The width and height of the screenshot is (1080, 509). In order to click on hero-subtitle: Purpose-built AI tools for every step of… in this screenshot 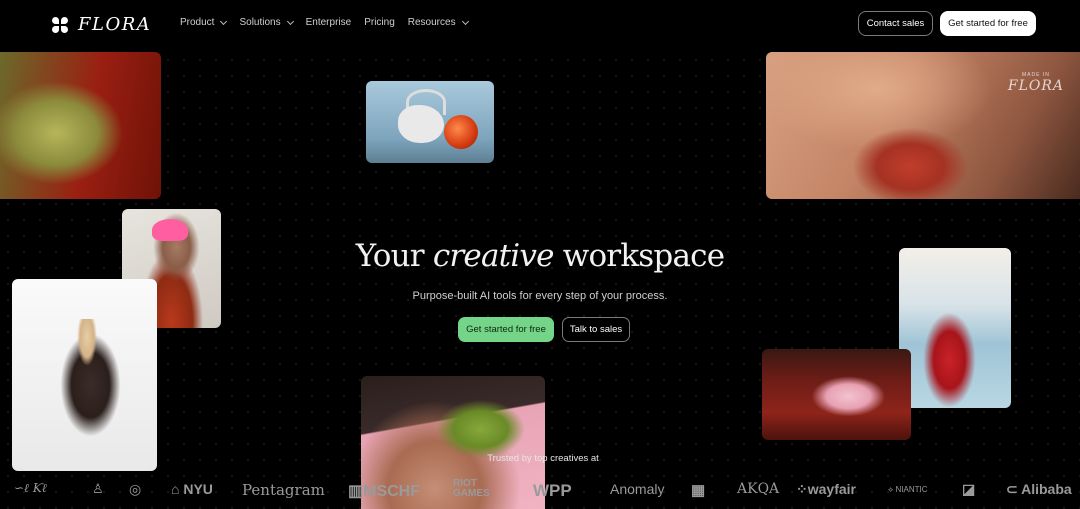, I will do `click(540, 296)`.